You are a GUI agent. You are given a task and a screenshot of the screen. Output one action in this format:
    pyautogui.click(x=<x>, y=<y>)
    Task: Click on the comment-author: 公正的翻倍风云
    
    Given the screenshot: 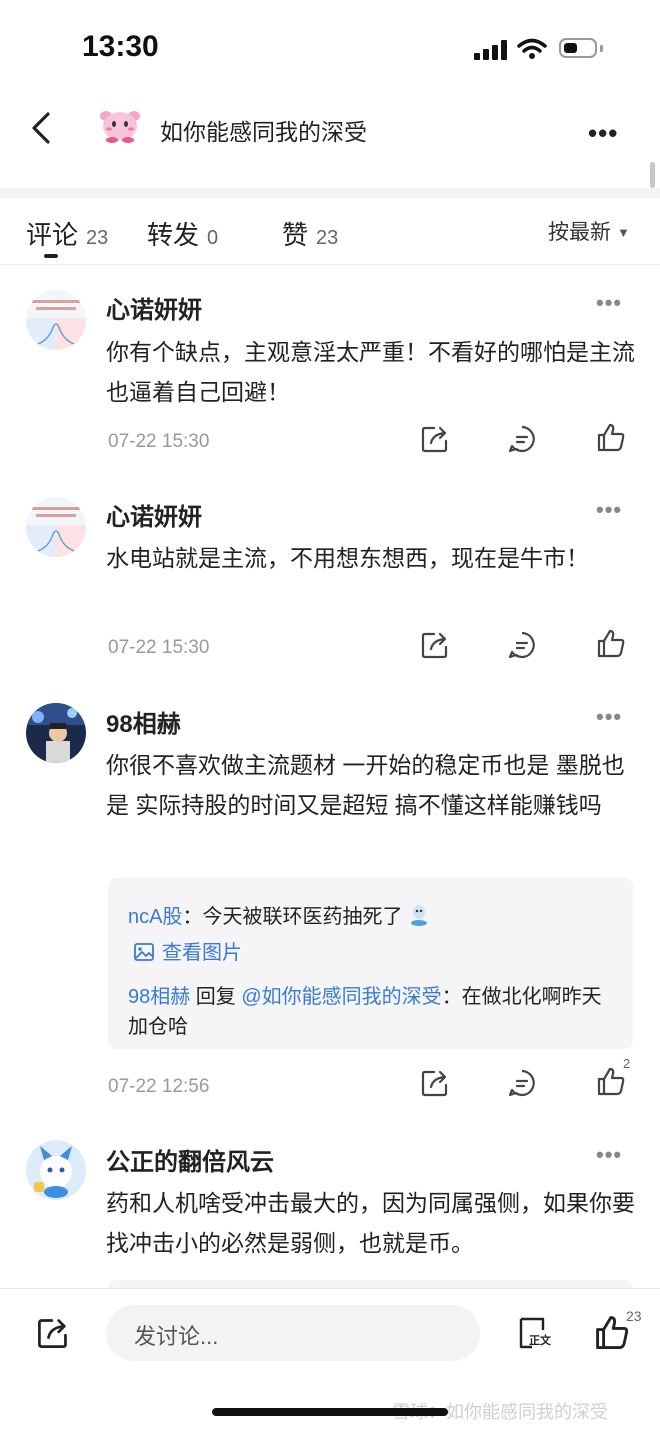 What is the action you would take?
    pyautogui.click(x=190, y=1159)
    